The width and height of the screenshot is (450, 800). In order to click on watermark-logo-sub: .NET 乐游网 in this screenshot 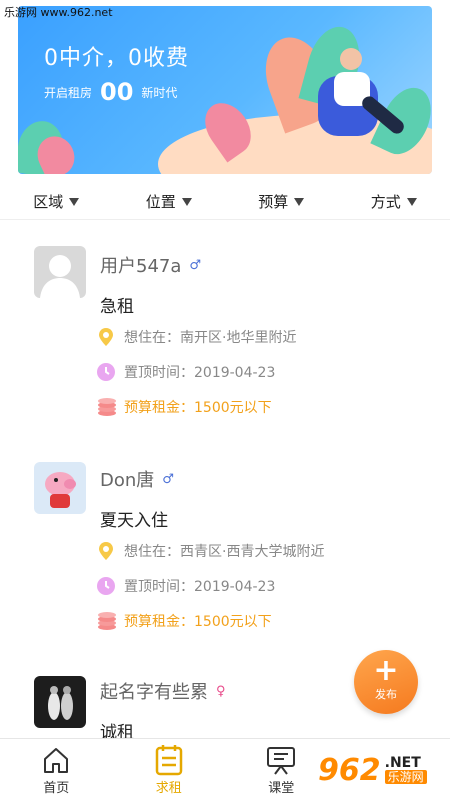, I will do `click(405, 769)`.